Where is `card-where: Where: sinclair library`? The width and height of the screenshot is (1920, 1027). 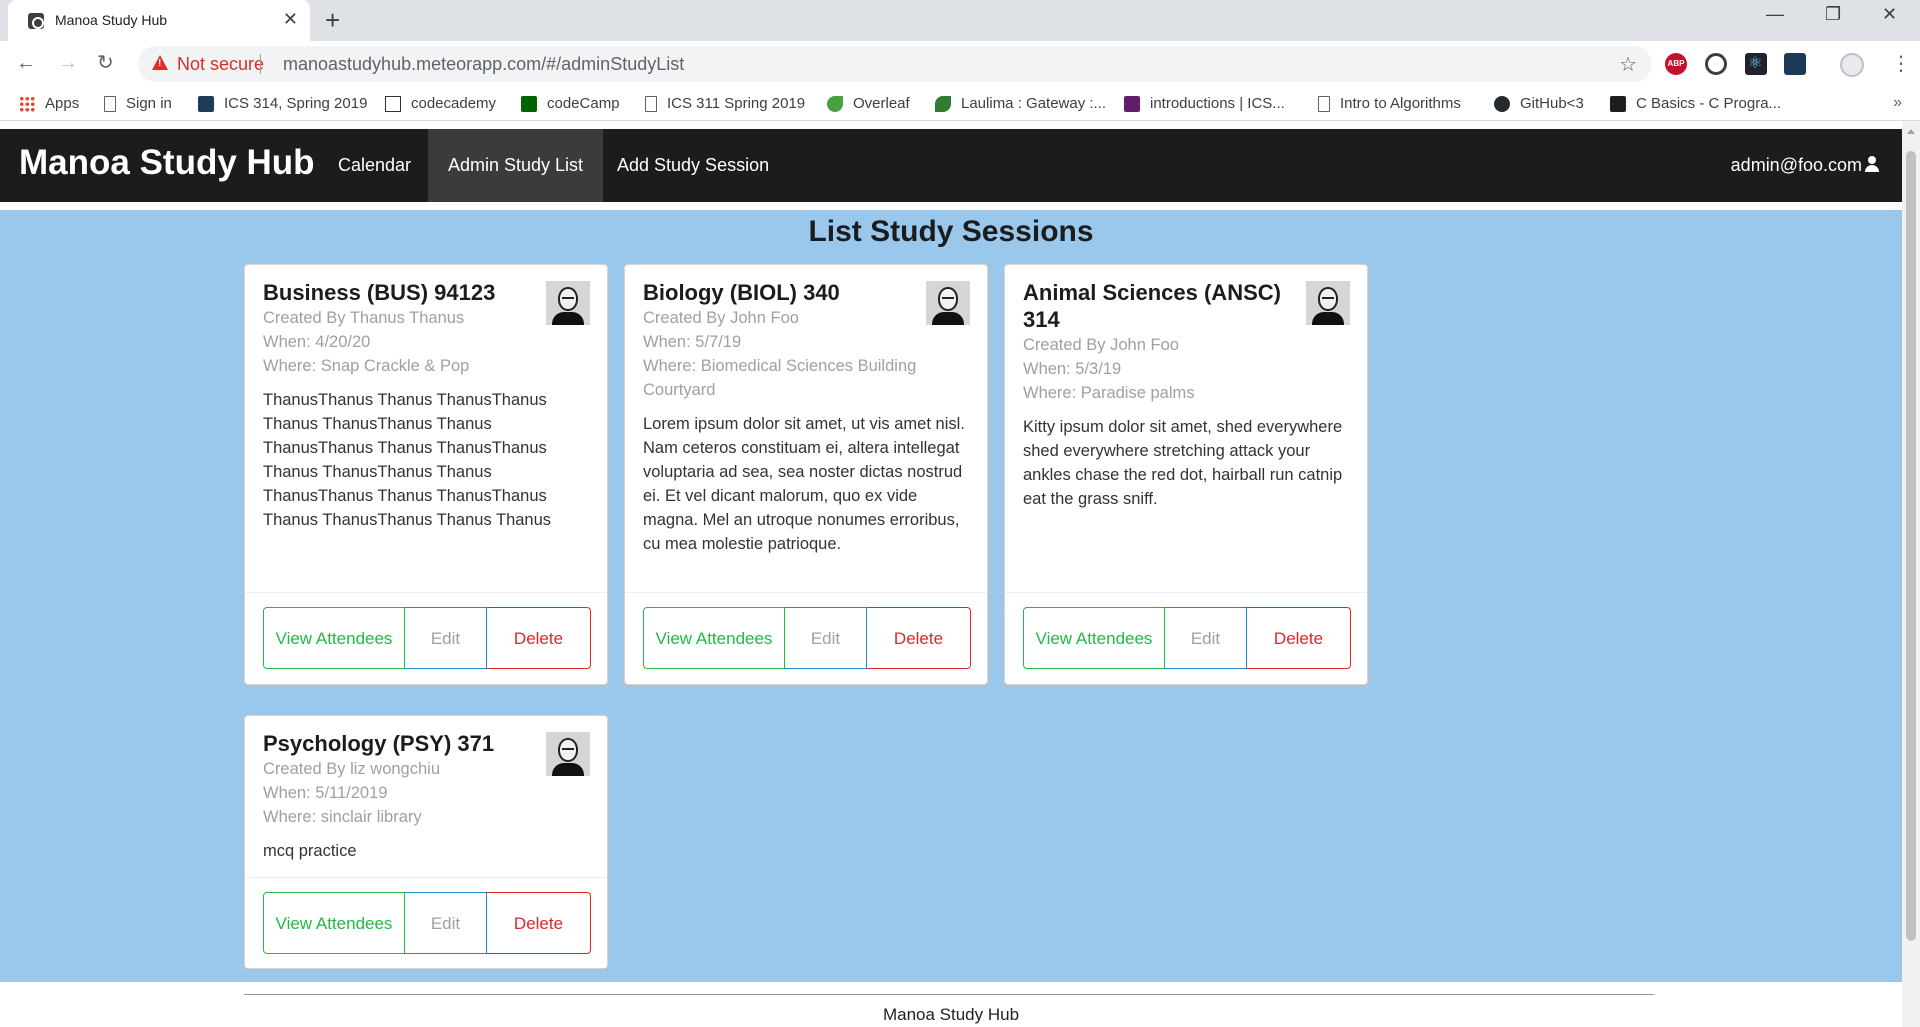 card-where: Where: sinclair library is located at coordinates (342, 817).